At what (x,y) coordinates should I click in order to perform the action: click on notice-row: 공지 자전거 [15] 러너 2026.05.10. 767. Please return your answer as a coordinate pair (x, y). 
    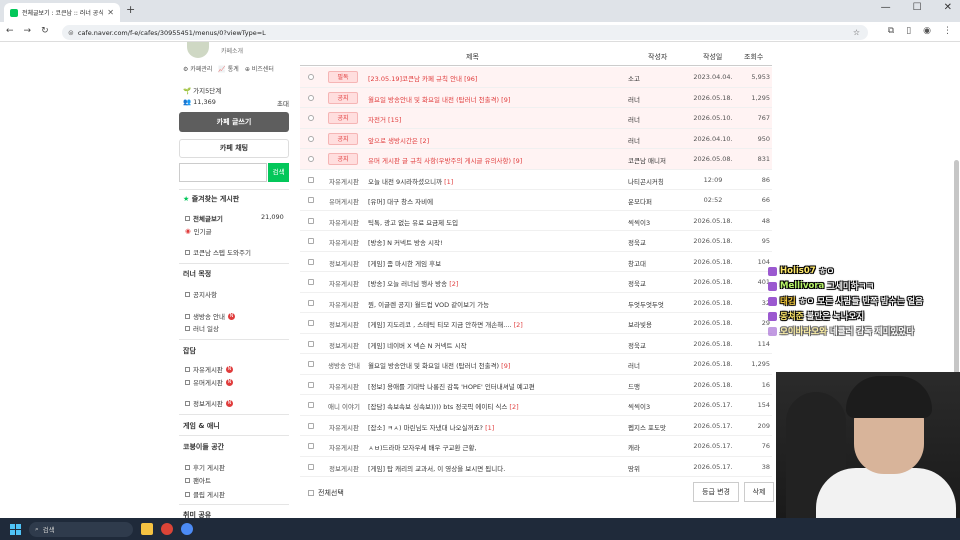
    Looking at the image, I should click on (536, 118).